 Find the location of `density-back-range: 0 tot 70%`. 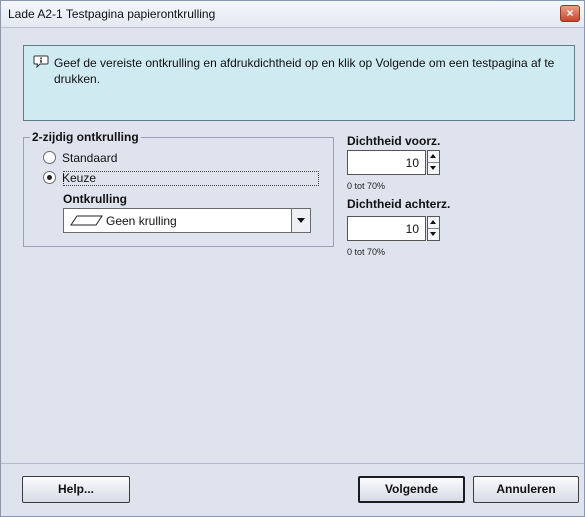

density-back-range: 0 tot 70% is located at coordinates (366, 252).